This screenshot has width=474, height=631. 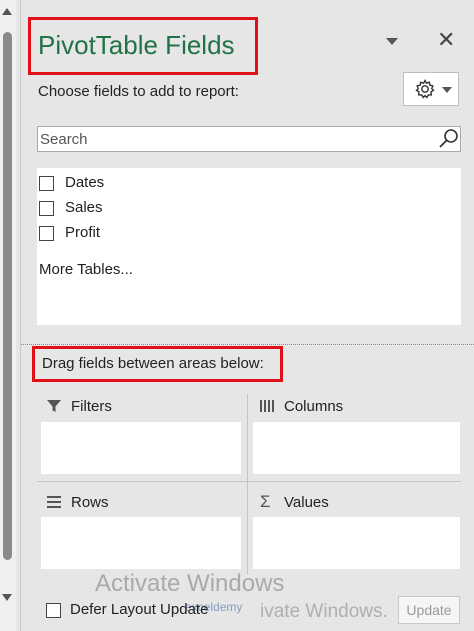 I want to click on tools-settings-button, so click(x=431, y=89).